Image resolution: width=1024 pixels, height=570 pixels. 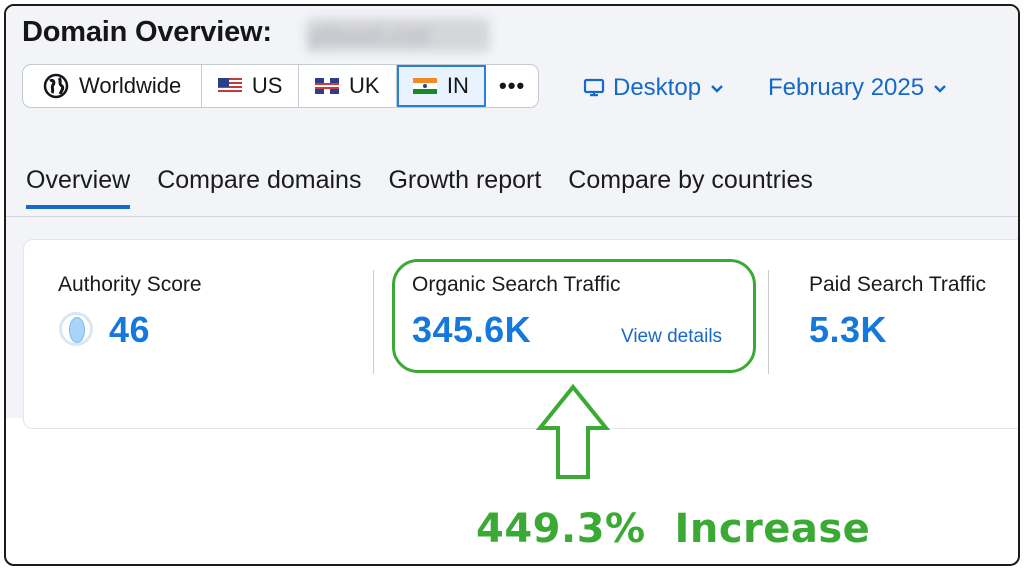 I want to click on database-in-label: IN, so click(x=457, y=85).